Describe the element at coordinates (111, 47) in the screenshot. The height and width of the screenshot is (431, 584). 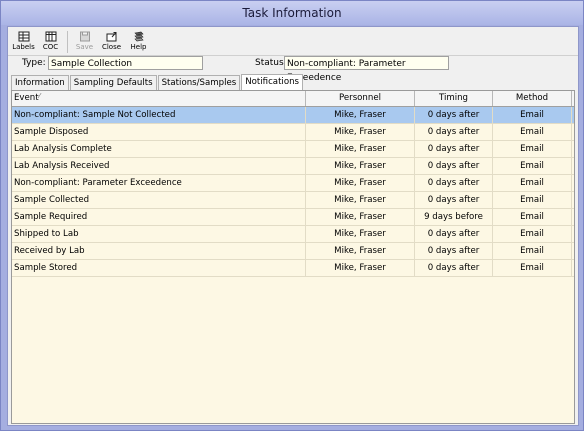
I see `close-button-label: Close` at that location.